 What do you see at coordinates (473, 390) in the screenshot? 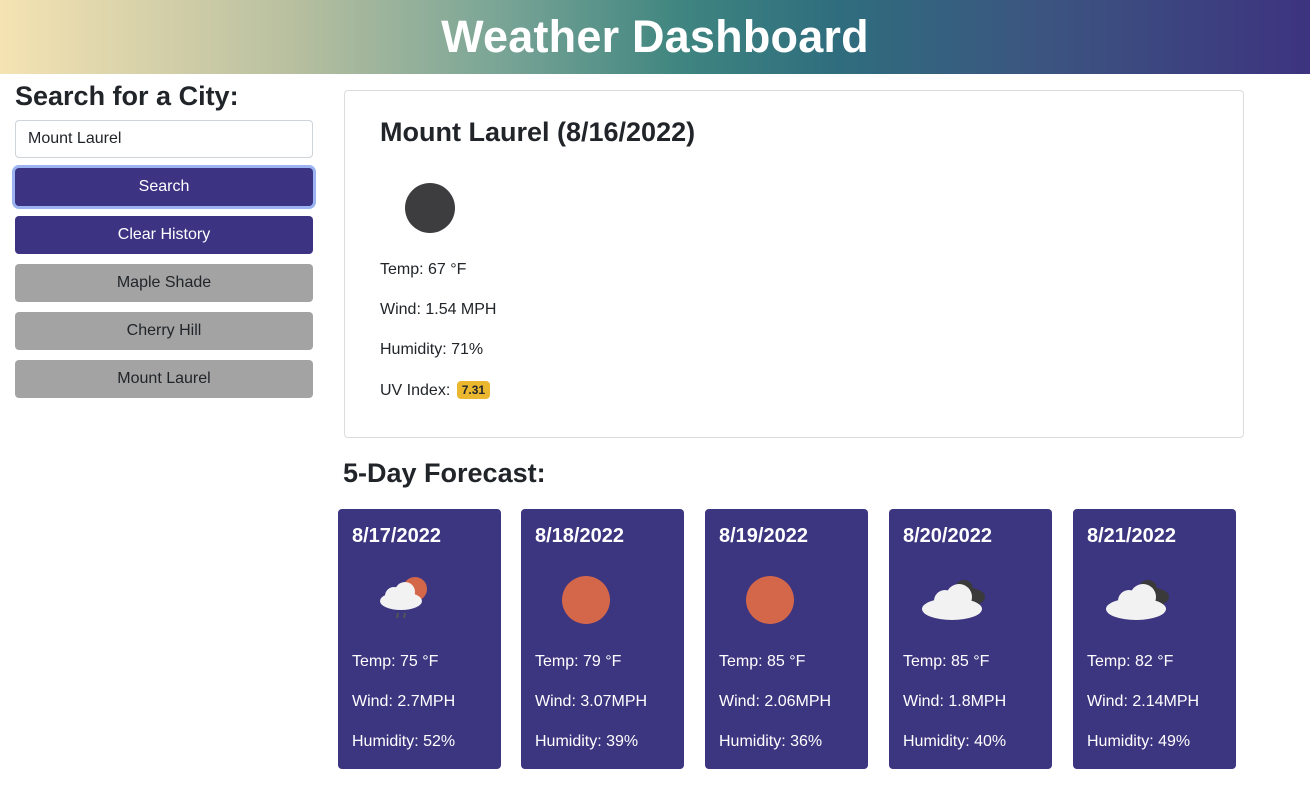
I see `uv-index-badge: 7.31` at bounding box center [473, 390].